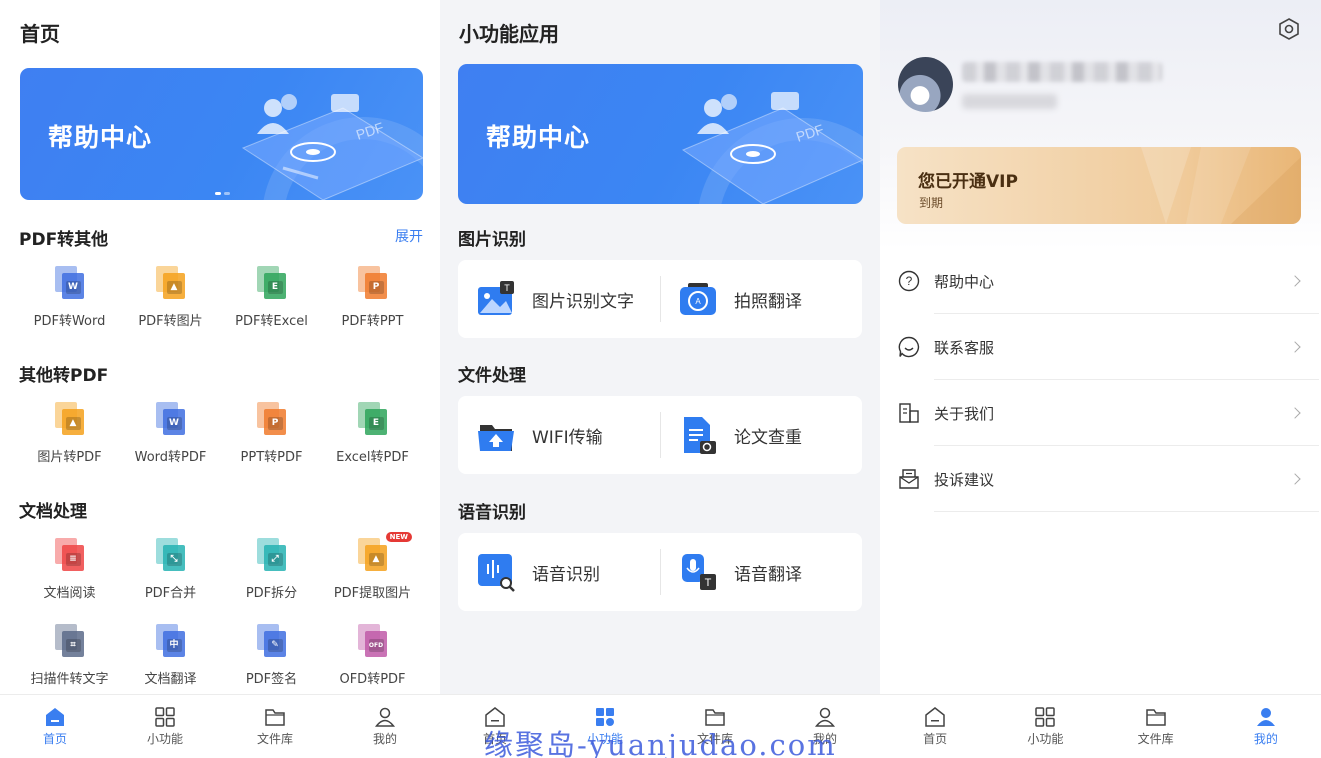  What do you see at coordinates (496, 573) in the screenshot?
I see `voice-recognition-icon` at bounding box center [496, 573].